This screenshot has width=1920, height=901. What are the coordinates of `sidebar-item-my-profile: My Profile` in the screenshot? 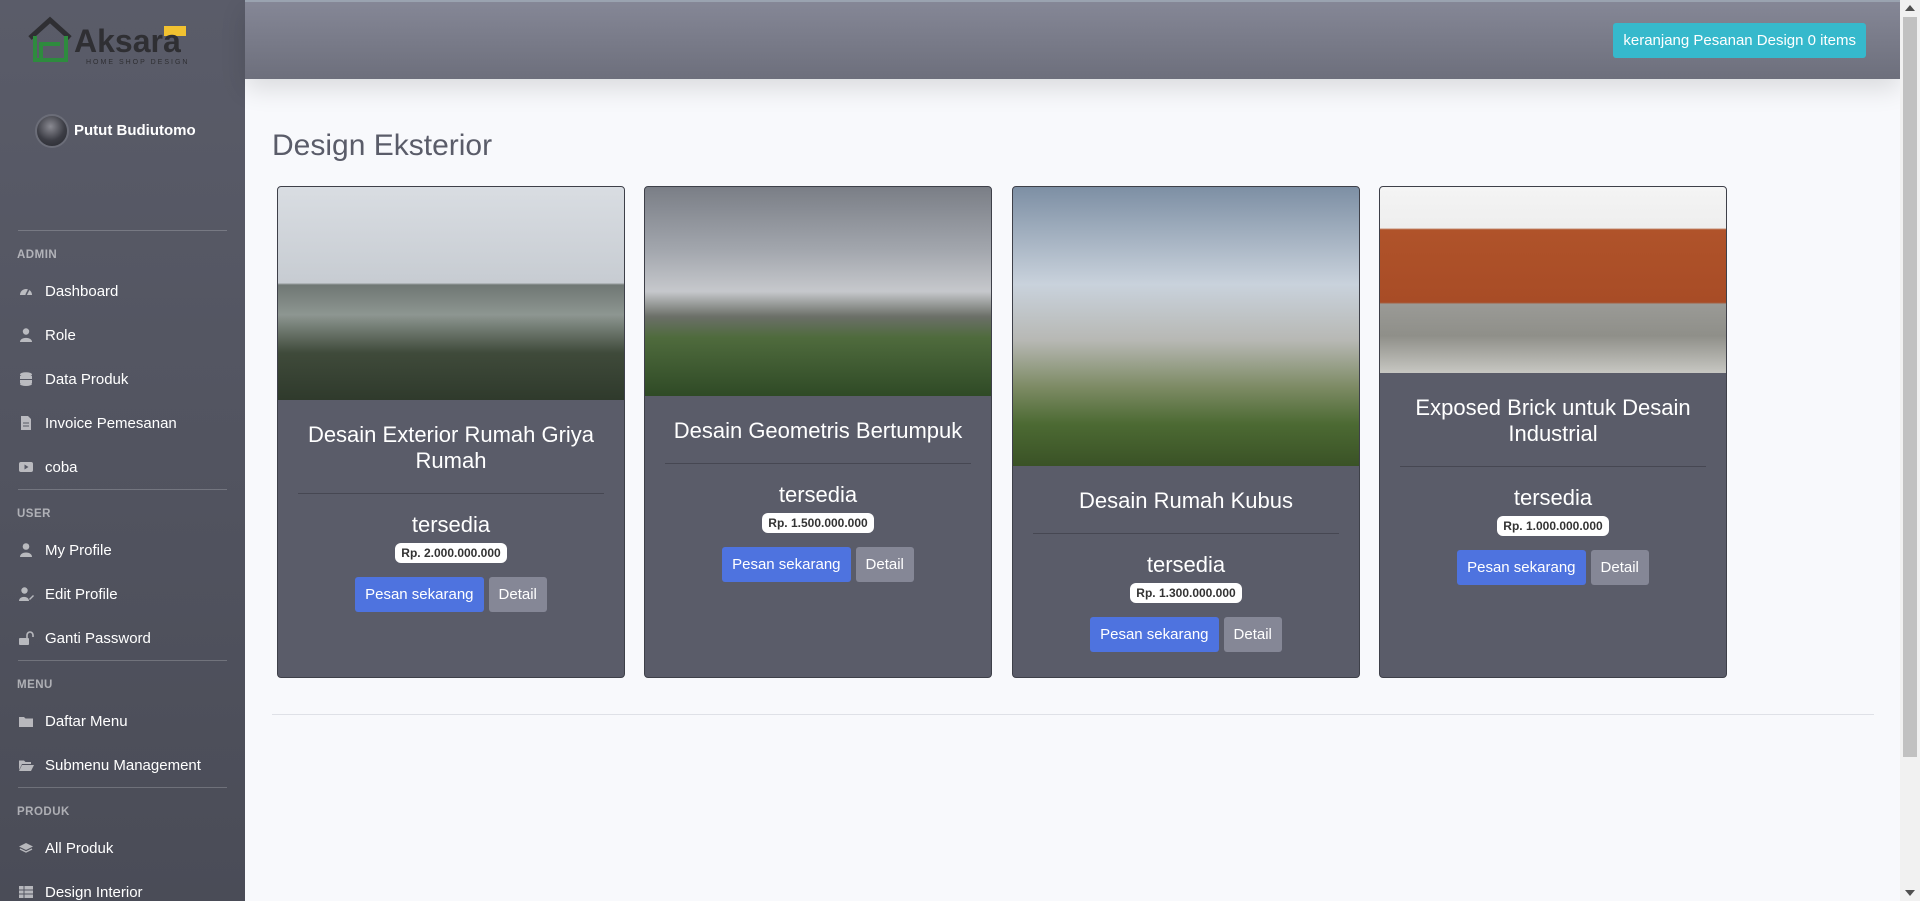 It's located at (122, 550).